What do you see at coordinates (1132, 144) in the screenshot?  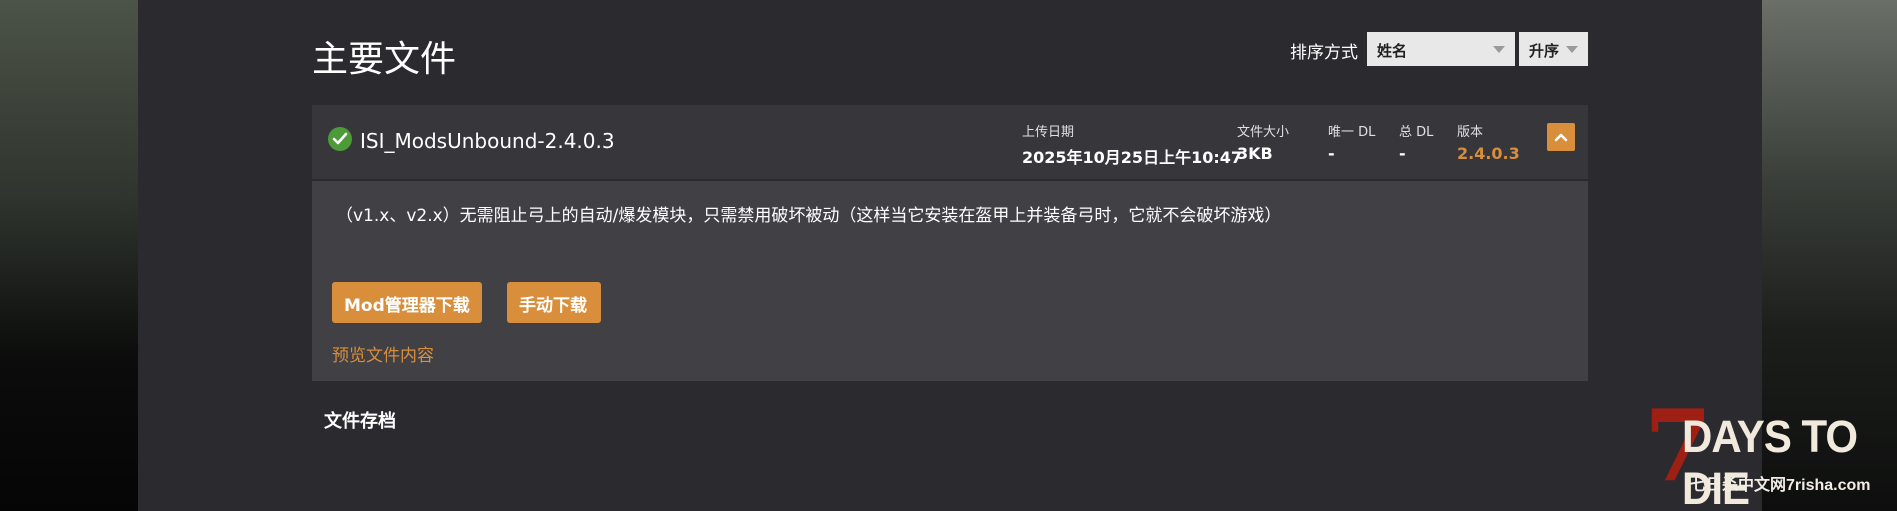 I see `upload-date: 上传日期 2025年10月25日上午10:47` at bounding box center [1132, 144].